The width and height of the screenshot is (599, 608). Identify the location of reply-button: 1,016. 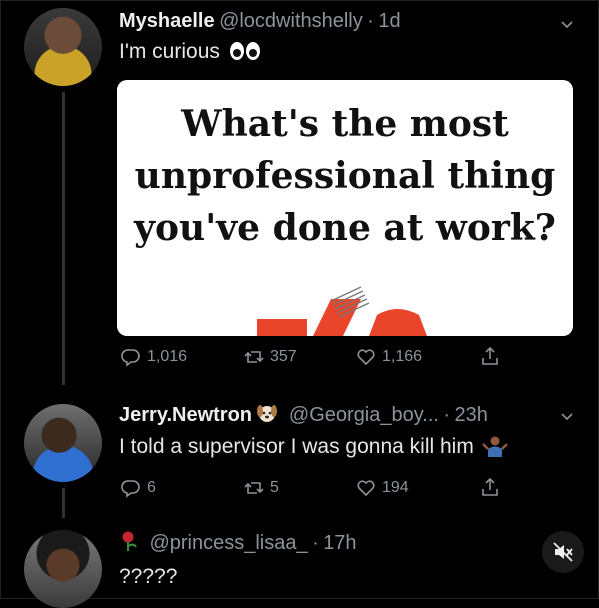
(154, 357).